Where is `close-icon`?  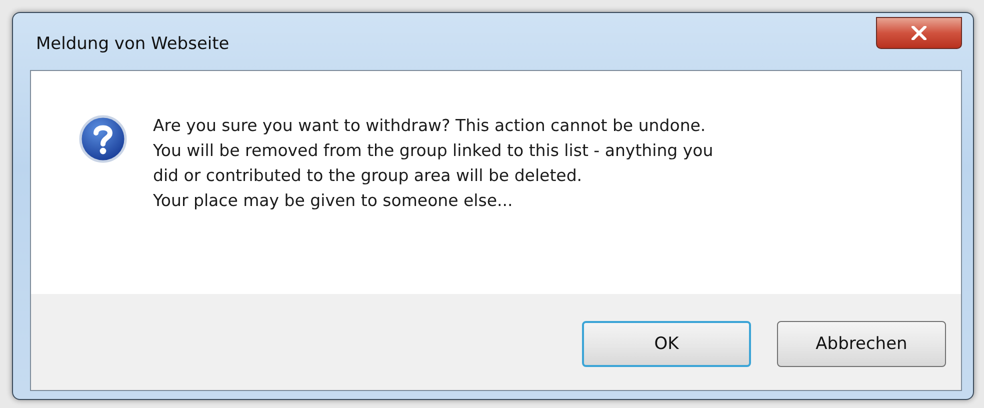
close-icon is located at coordinates (919, 33).